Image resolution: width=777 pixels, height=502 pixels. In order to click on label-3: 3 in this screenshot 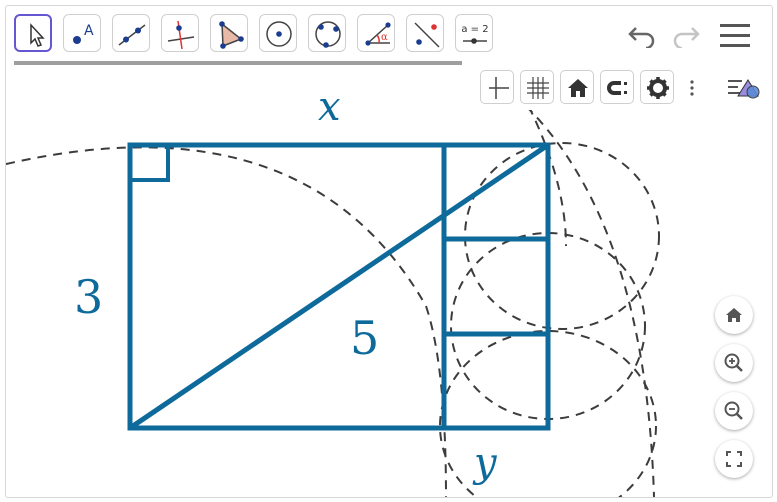, I will do `click(88, 297)`.